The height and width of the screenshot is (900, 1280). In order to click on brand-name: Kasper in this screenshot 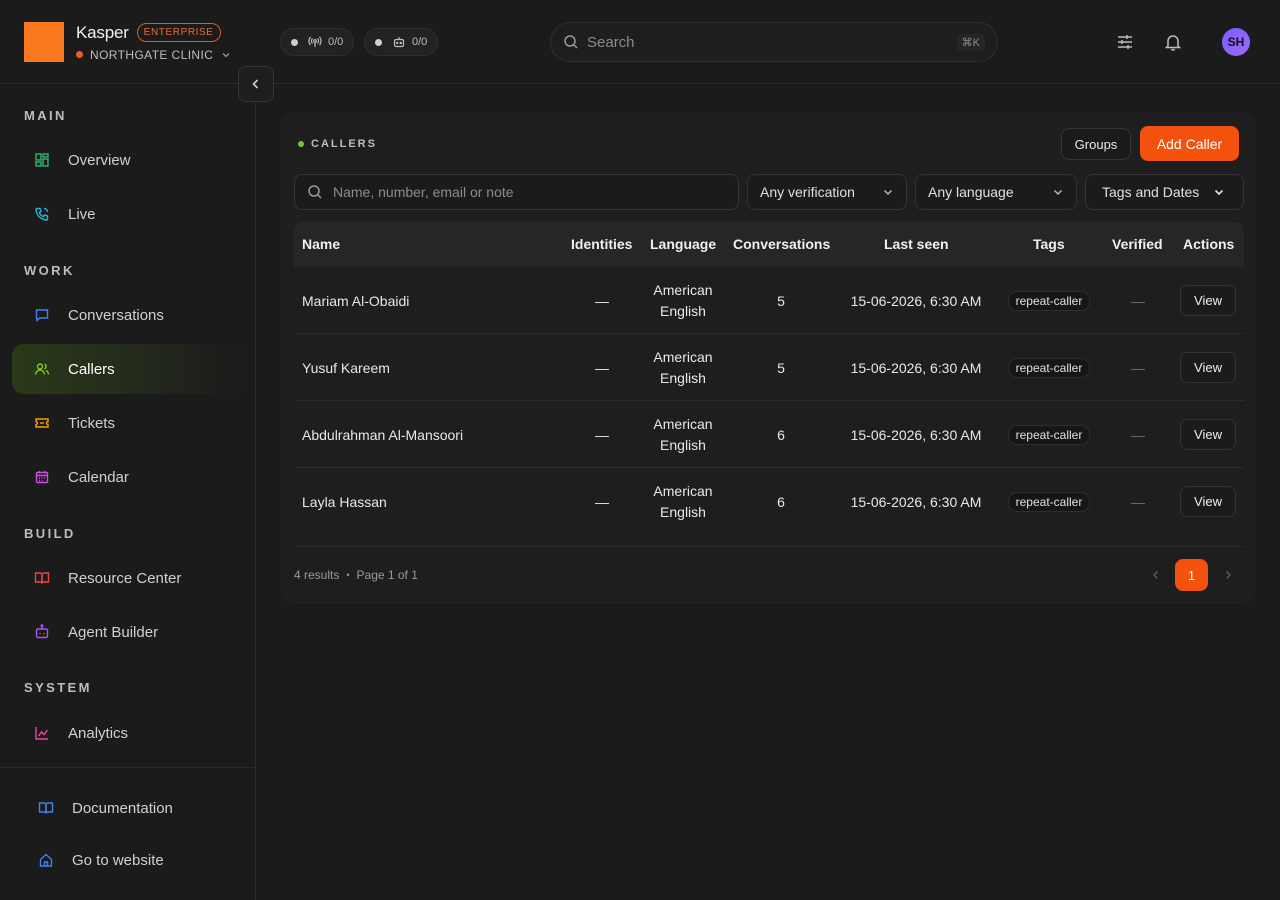, I will do `click(102, 32)`.